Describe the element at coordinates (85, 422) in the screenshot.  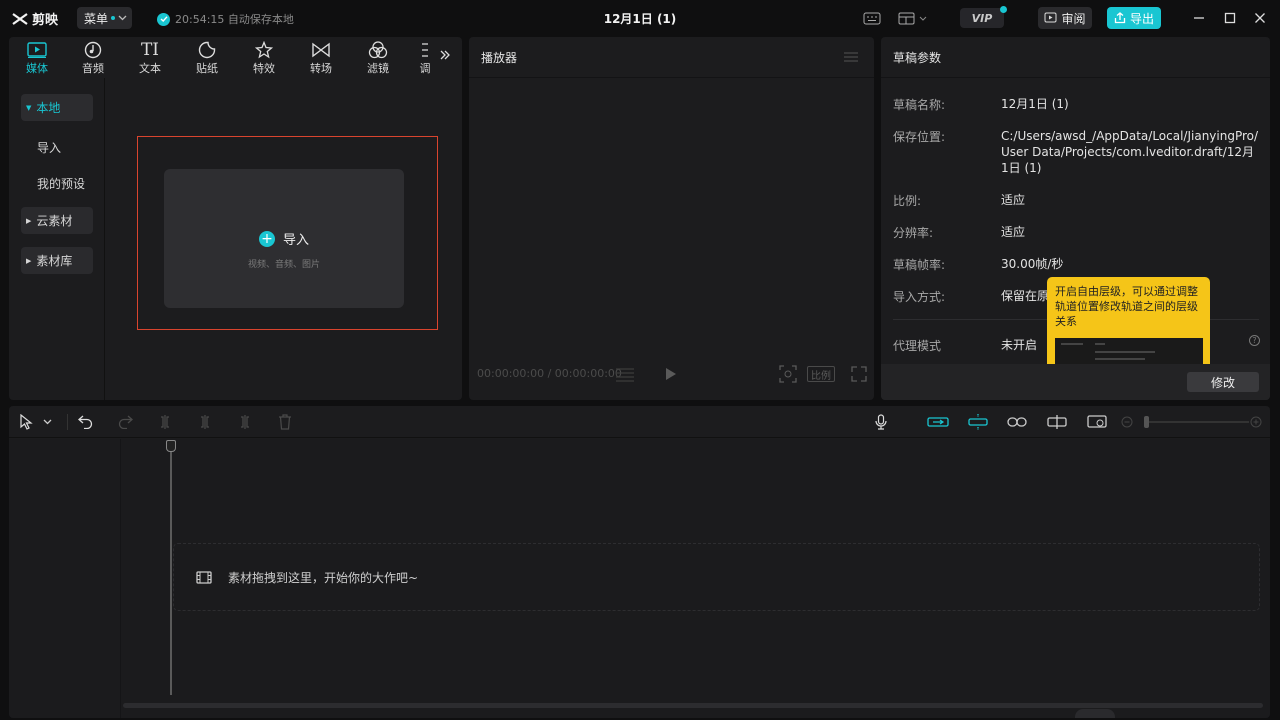
I see `undo-icon` at that location.